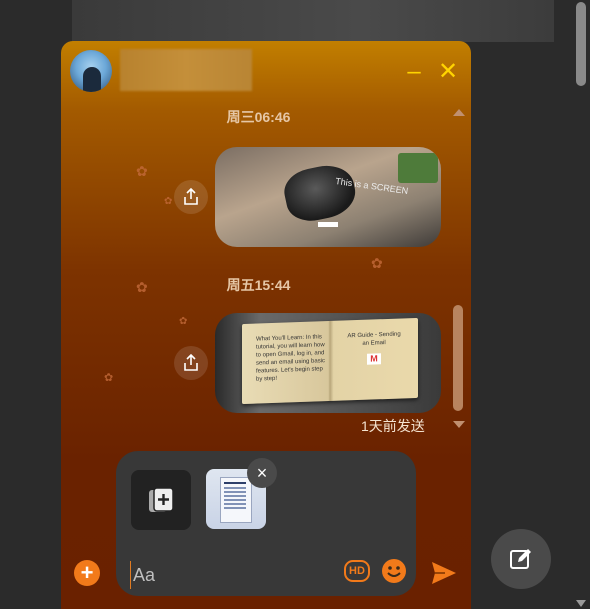 This screenshot has width=590, height=609. Describe the element at coordinates (581, 603) in the screenshot. I see `page-scroll-down-arrow` at that location.